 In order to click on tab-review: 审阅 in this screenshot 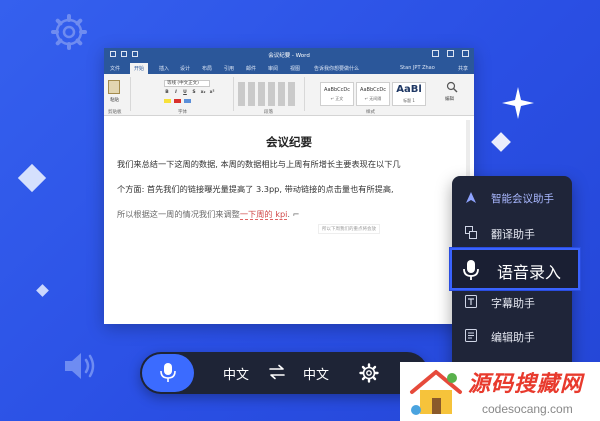, I will do `click(273, 68)`.